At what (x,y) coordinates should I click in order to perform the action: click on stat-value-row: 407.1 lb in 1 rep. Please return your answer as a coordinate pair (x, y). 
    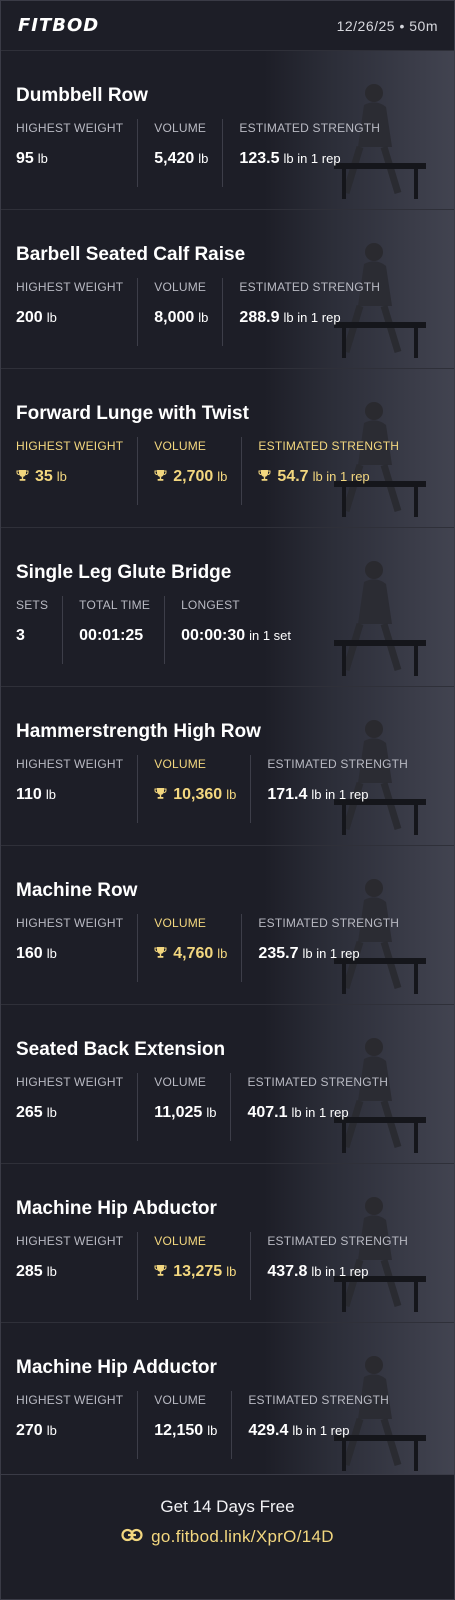
    Looking at the image, I should click on (317, 1113).